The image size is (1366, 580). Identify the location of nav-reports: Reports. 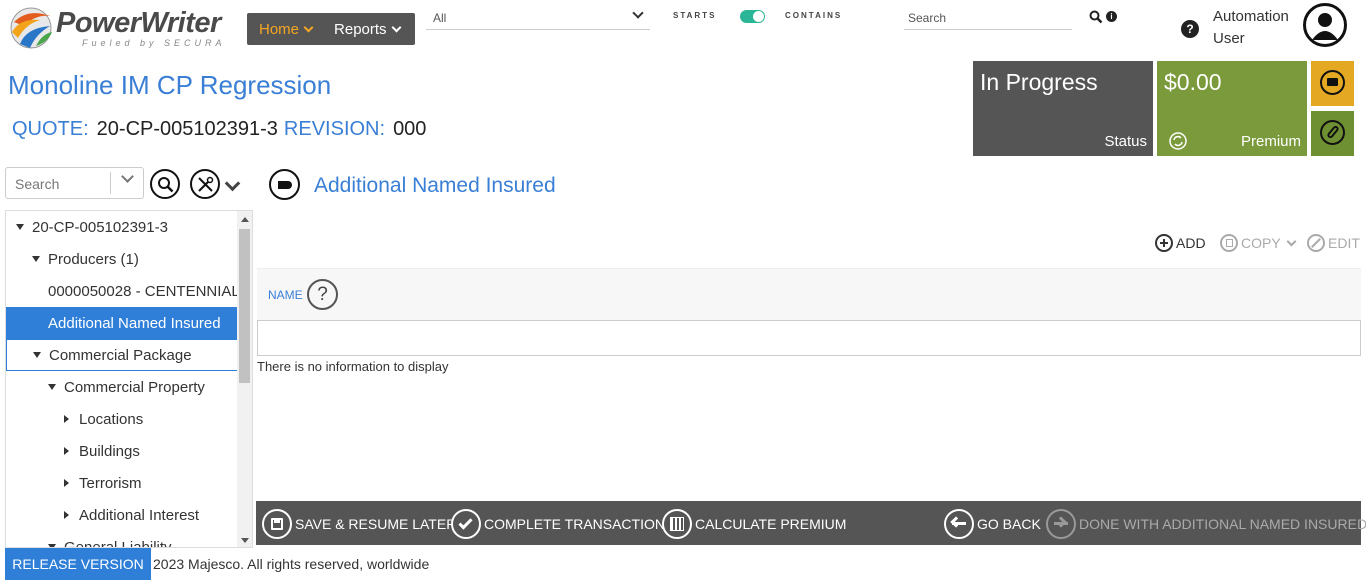
(366, 29).